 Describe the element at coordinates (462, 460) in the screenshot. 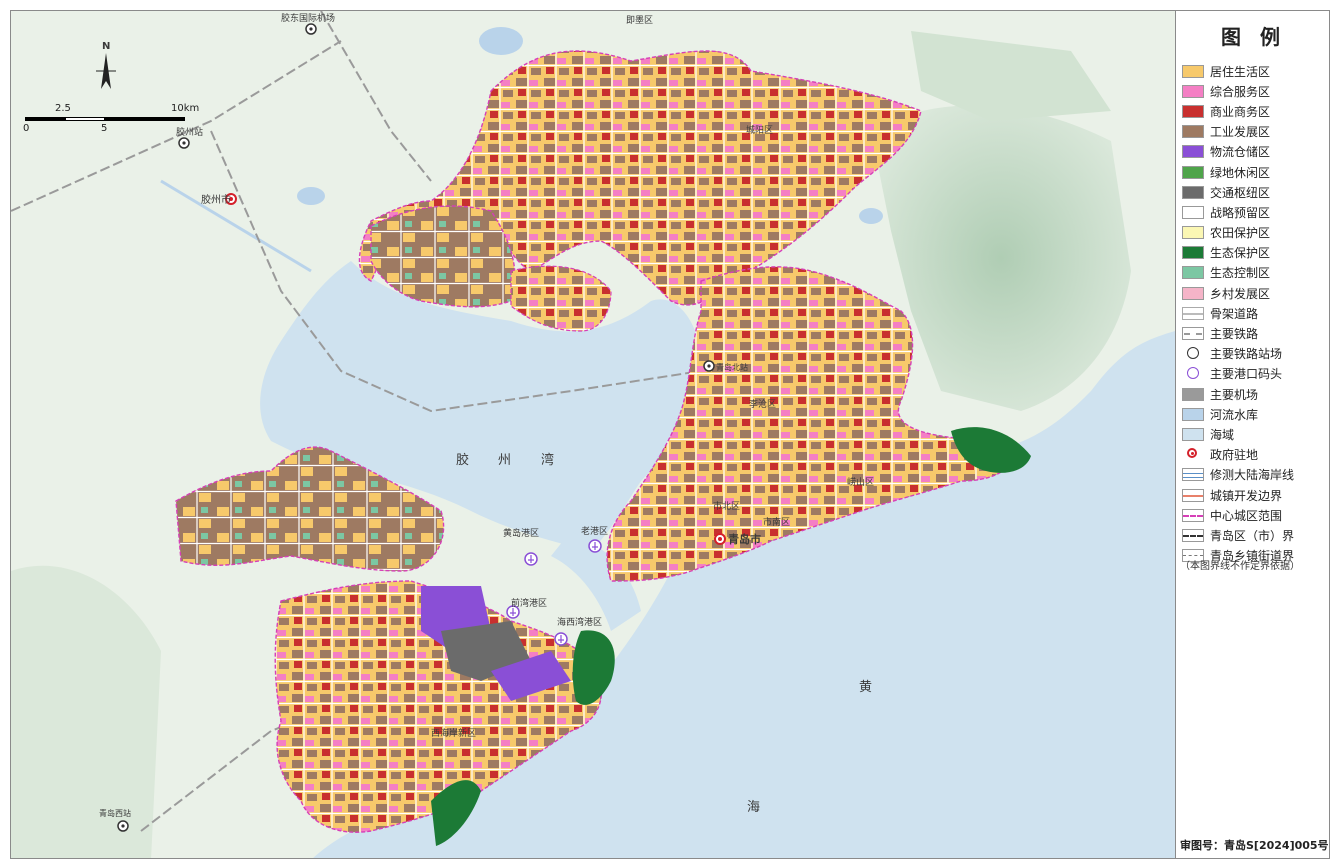

I see `label-bay-1: 胶` at that location.